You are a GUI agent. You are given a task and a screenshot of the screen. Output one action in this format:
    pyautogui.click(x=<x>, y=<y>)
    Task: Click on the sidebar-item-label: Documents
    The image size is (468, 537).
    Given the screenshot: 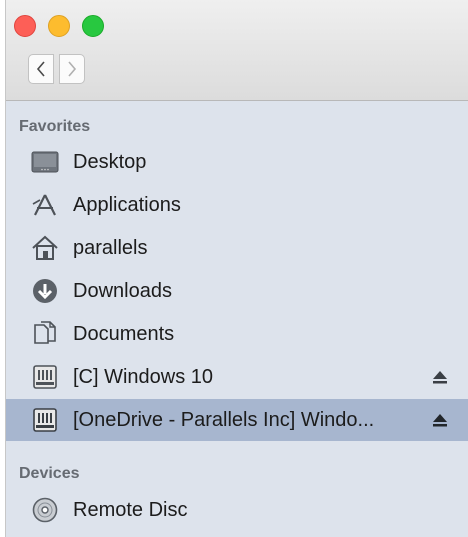 What is the action you would take?
    pyautogui.click(x=124, y=333)
    